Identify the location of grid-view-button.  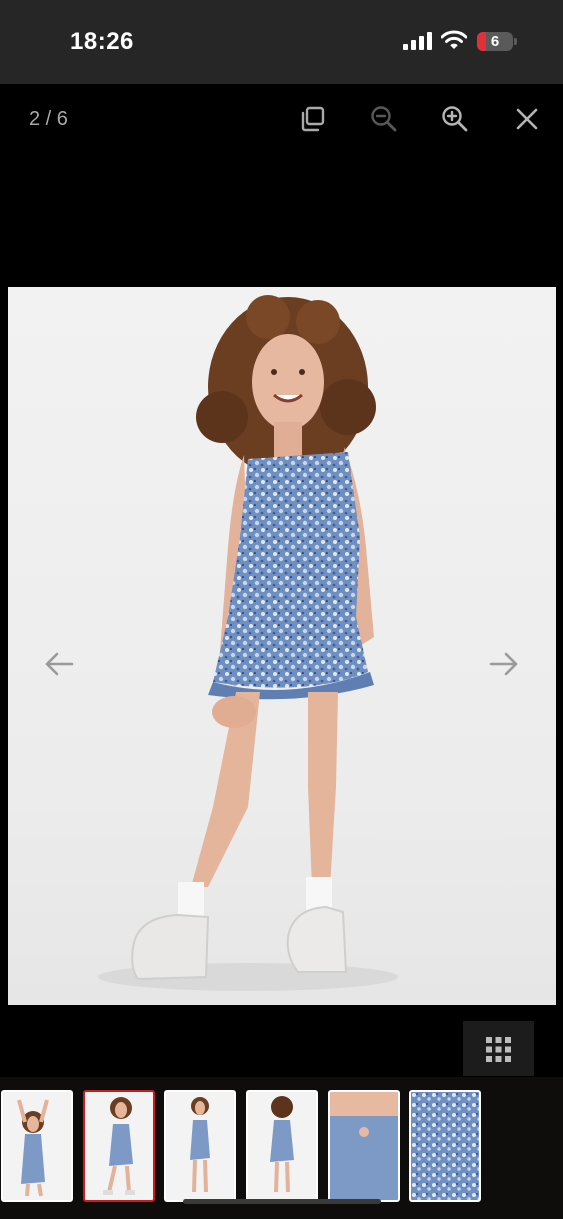
(498, 1048).